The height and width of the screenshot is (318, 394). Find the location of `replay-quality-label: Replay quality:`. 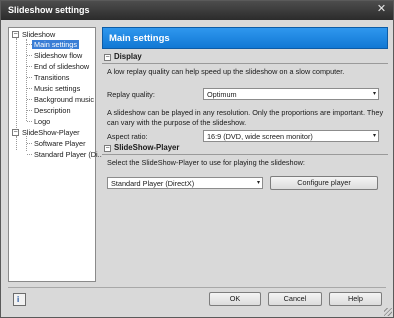

replay-quality-label: Replay quality: is located at coordinates (131, 94).